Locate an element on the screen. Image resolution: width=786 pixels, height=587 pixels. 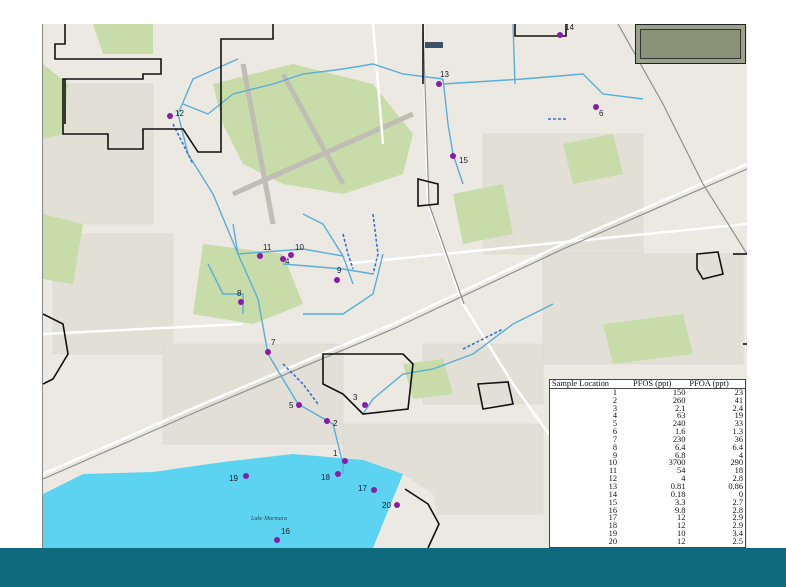
table-row: 14 0.18 0 is located at coordinates (647, 494).